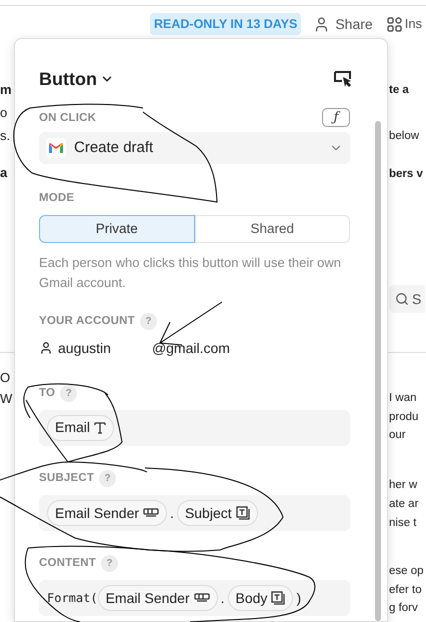  Describe the element at coordinates (6, 399) in the screenshot. I see `page-text-fragment: W` at that location.